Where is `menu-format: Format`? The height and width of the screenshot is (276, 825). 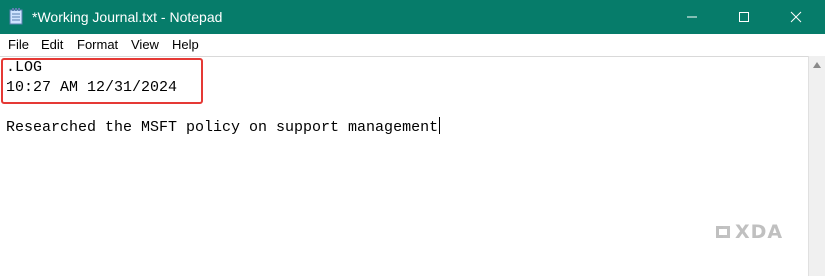
menu-format: Format is located at coordinates (97, 45).